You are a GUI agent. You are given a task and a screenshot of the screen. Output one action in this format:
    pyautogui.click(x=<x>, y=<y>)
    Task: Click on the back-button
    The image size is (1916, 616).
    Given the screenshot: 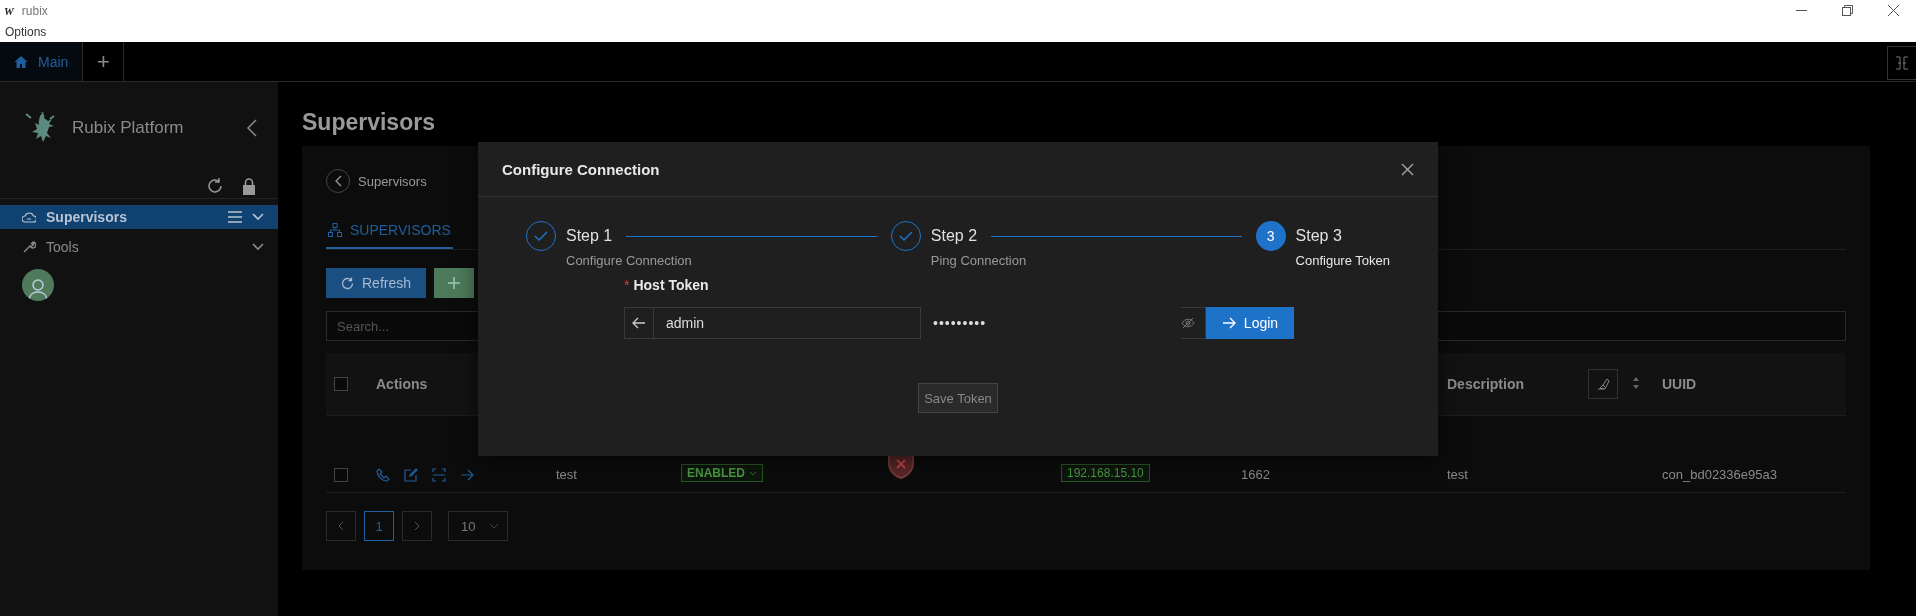 What is the action you would take?
    pyautogui.click(x=639, y=323)
    